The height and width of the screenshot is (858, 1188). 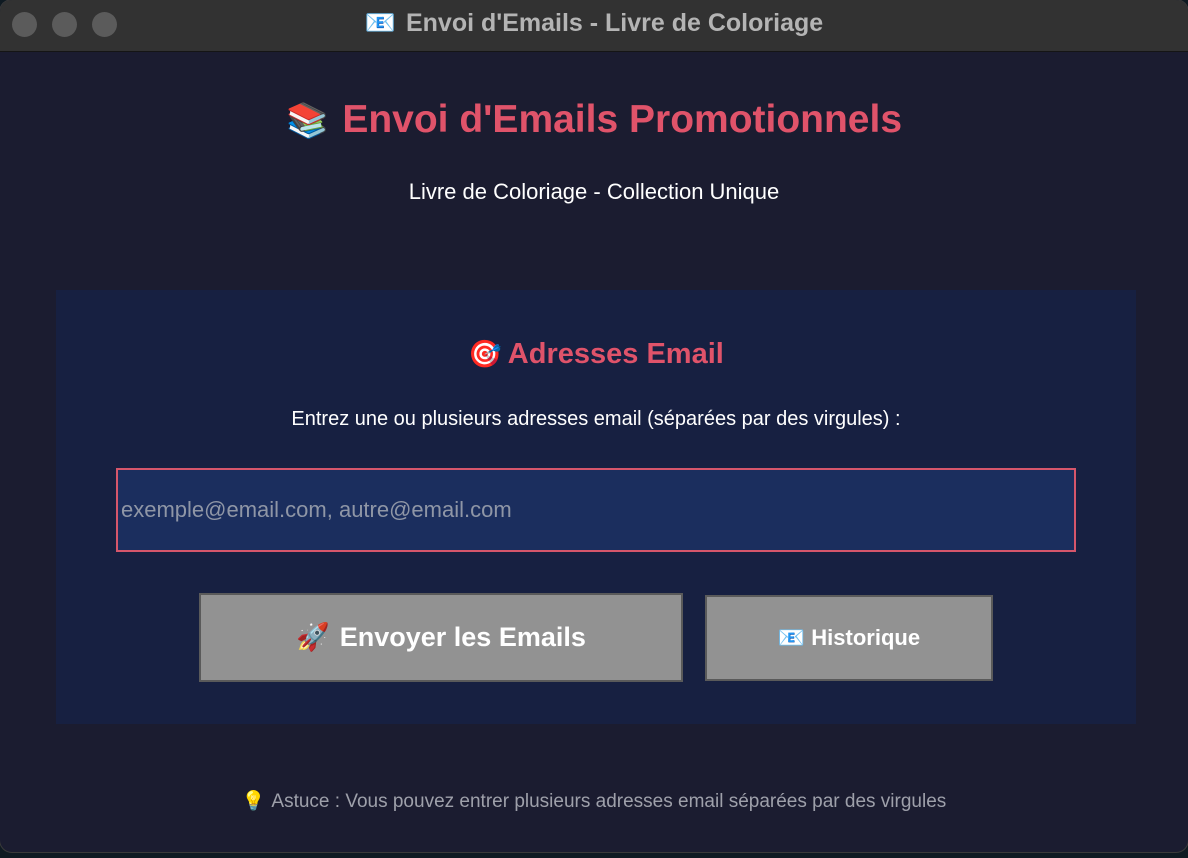 I want to click on panel-title: 🎯 Adresses Email, so click(x=596, y=354).